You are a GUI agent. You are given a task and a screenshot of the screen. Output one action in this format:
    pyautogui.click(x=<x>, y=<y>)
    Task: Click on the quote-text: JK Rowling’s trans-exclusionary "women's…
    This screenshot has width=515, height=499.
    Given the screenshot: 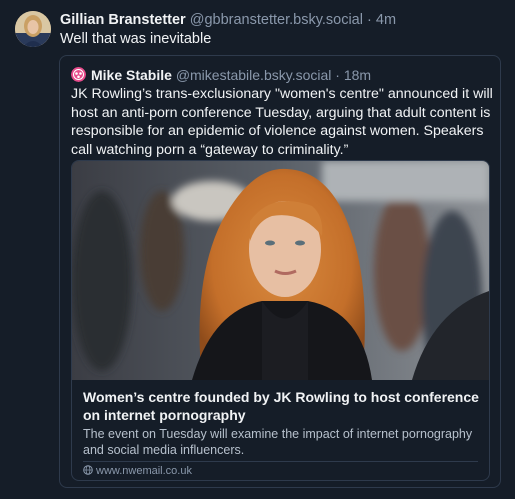 What is the action you would take?
    pyautogui.click(x=282, y=122)
    